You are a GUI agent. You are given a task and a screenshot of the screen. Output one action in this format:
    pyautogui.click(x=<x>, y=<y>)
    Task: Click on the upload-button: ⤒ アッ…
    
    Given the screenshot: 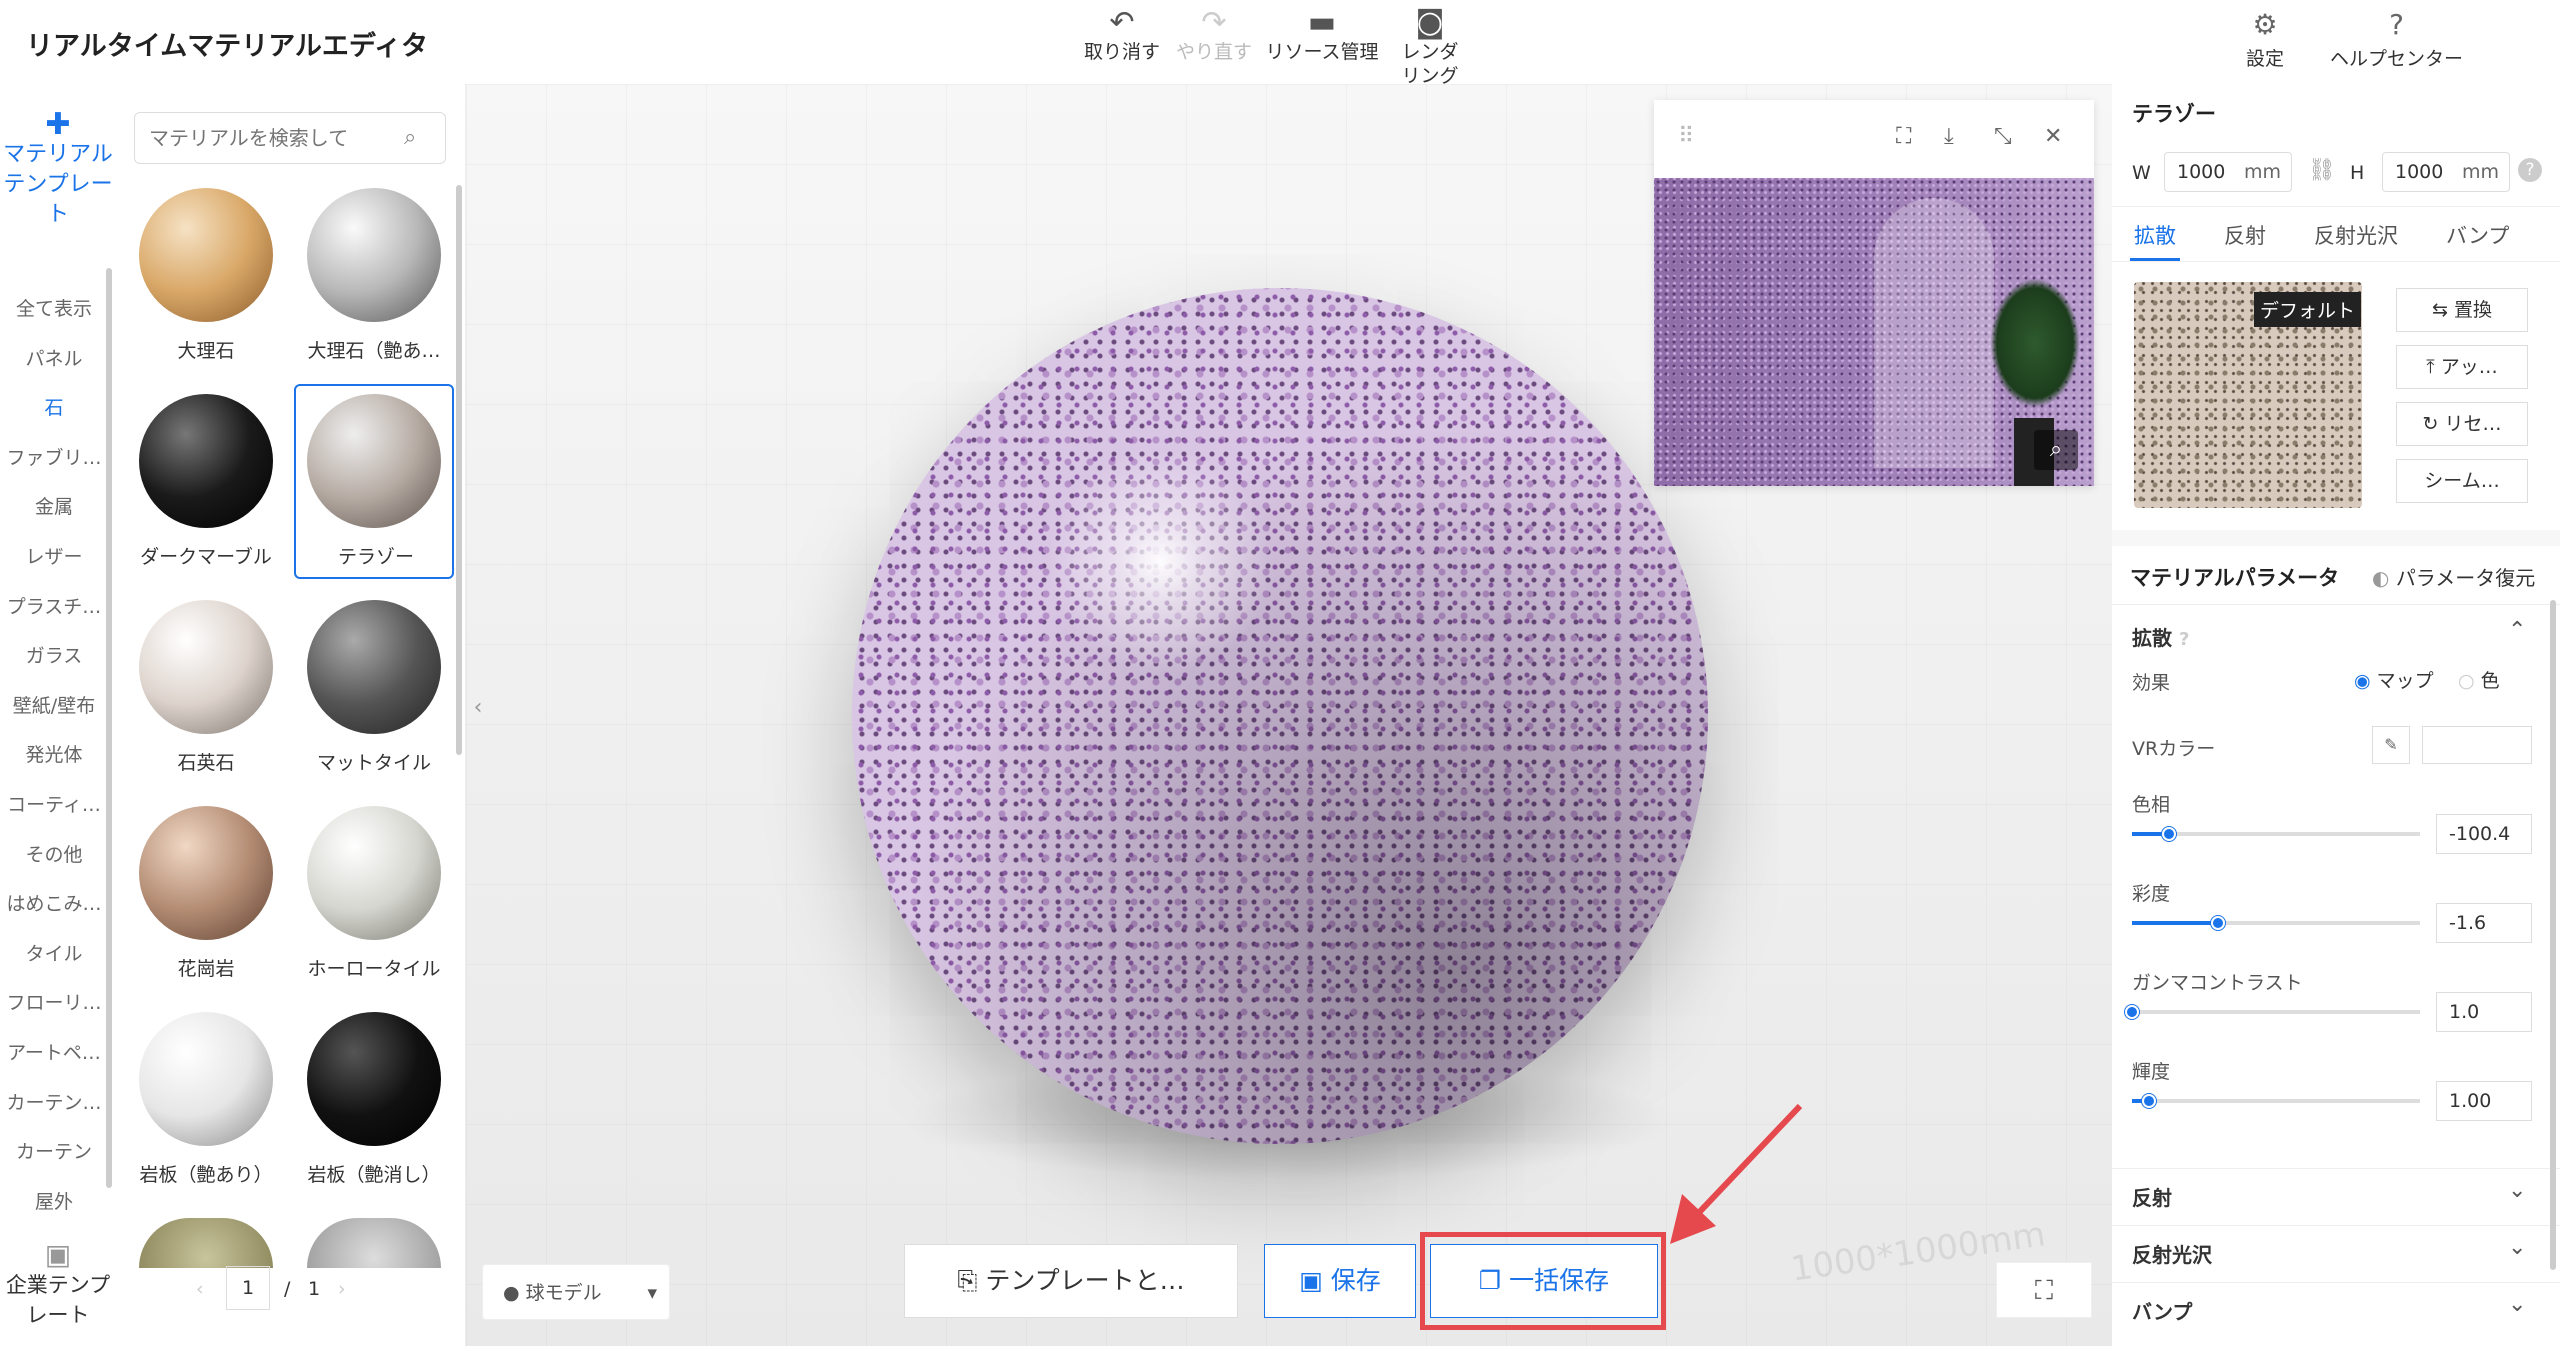 What is the action you would take?
    pyautogui.click(x=2462, y=367)
    